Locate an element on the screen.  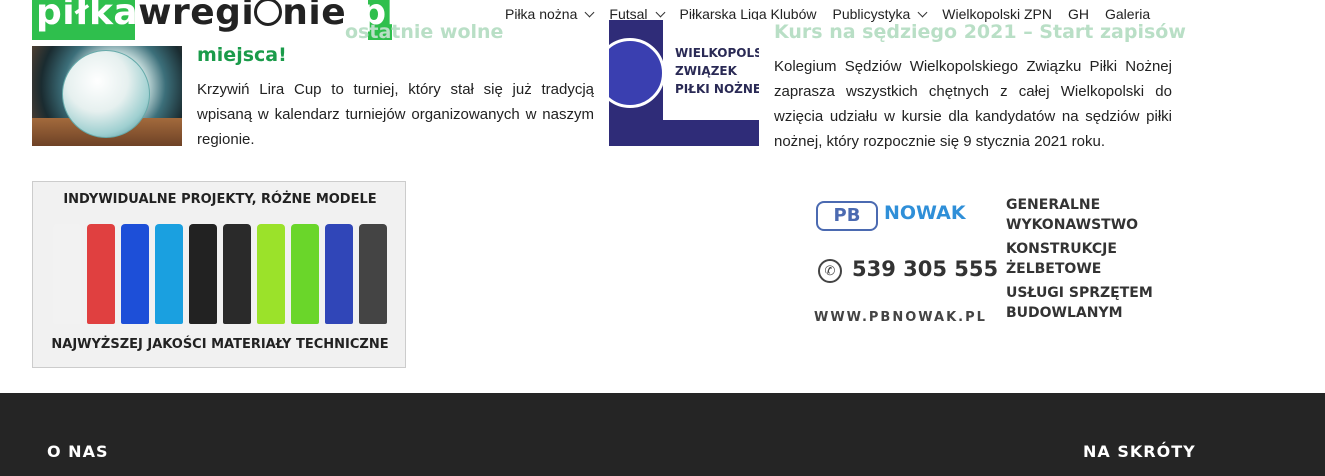
phone-icon: ✆ is located at coordinates (830, 271).